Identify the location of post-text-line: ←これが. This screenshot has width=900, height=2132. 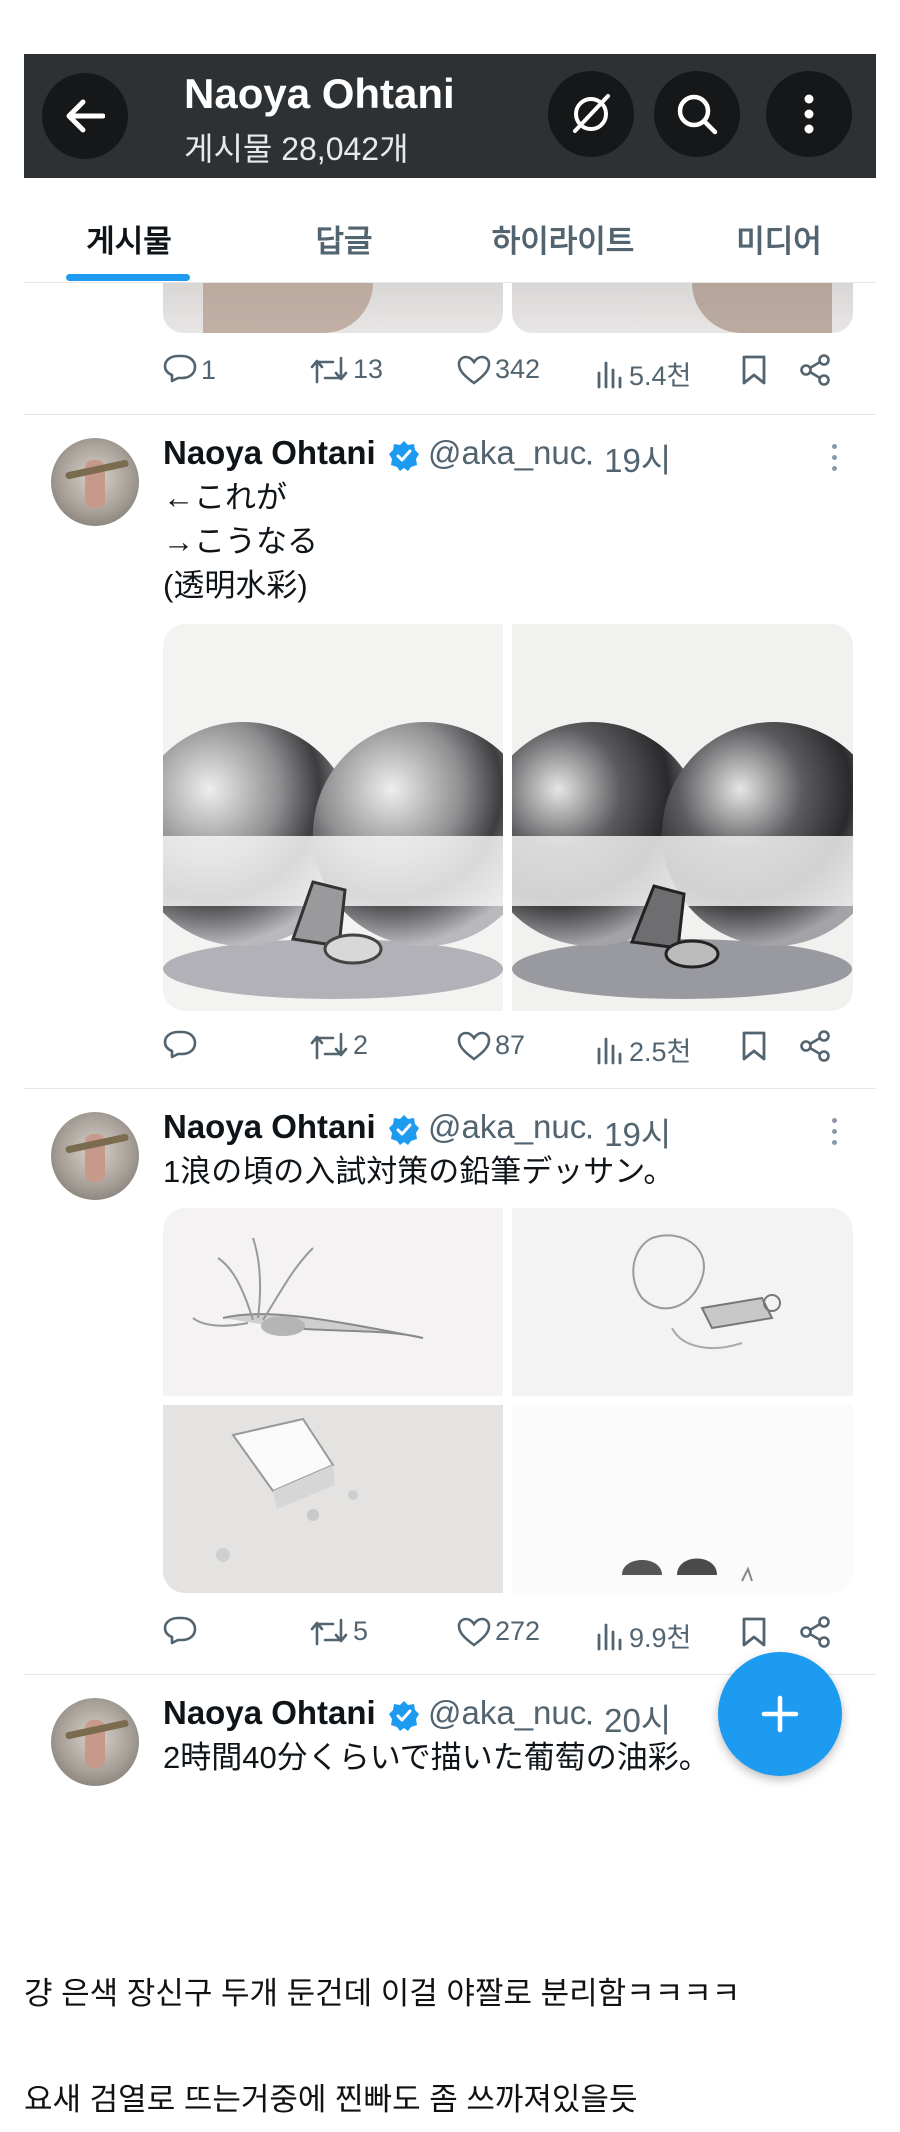
(225, 497).